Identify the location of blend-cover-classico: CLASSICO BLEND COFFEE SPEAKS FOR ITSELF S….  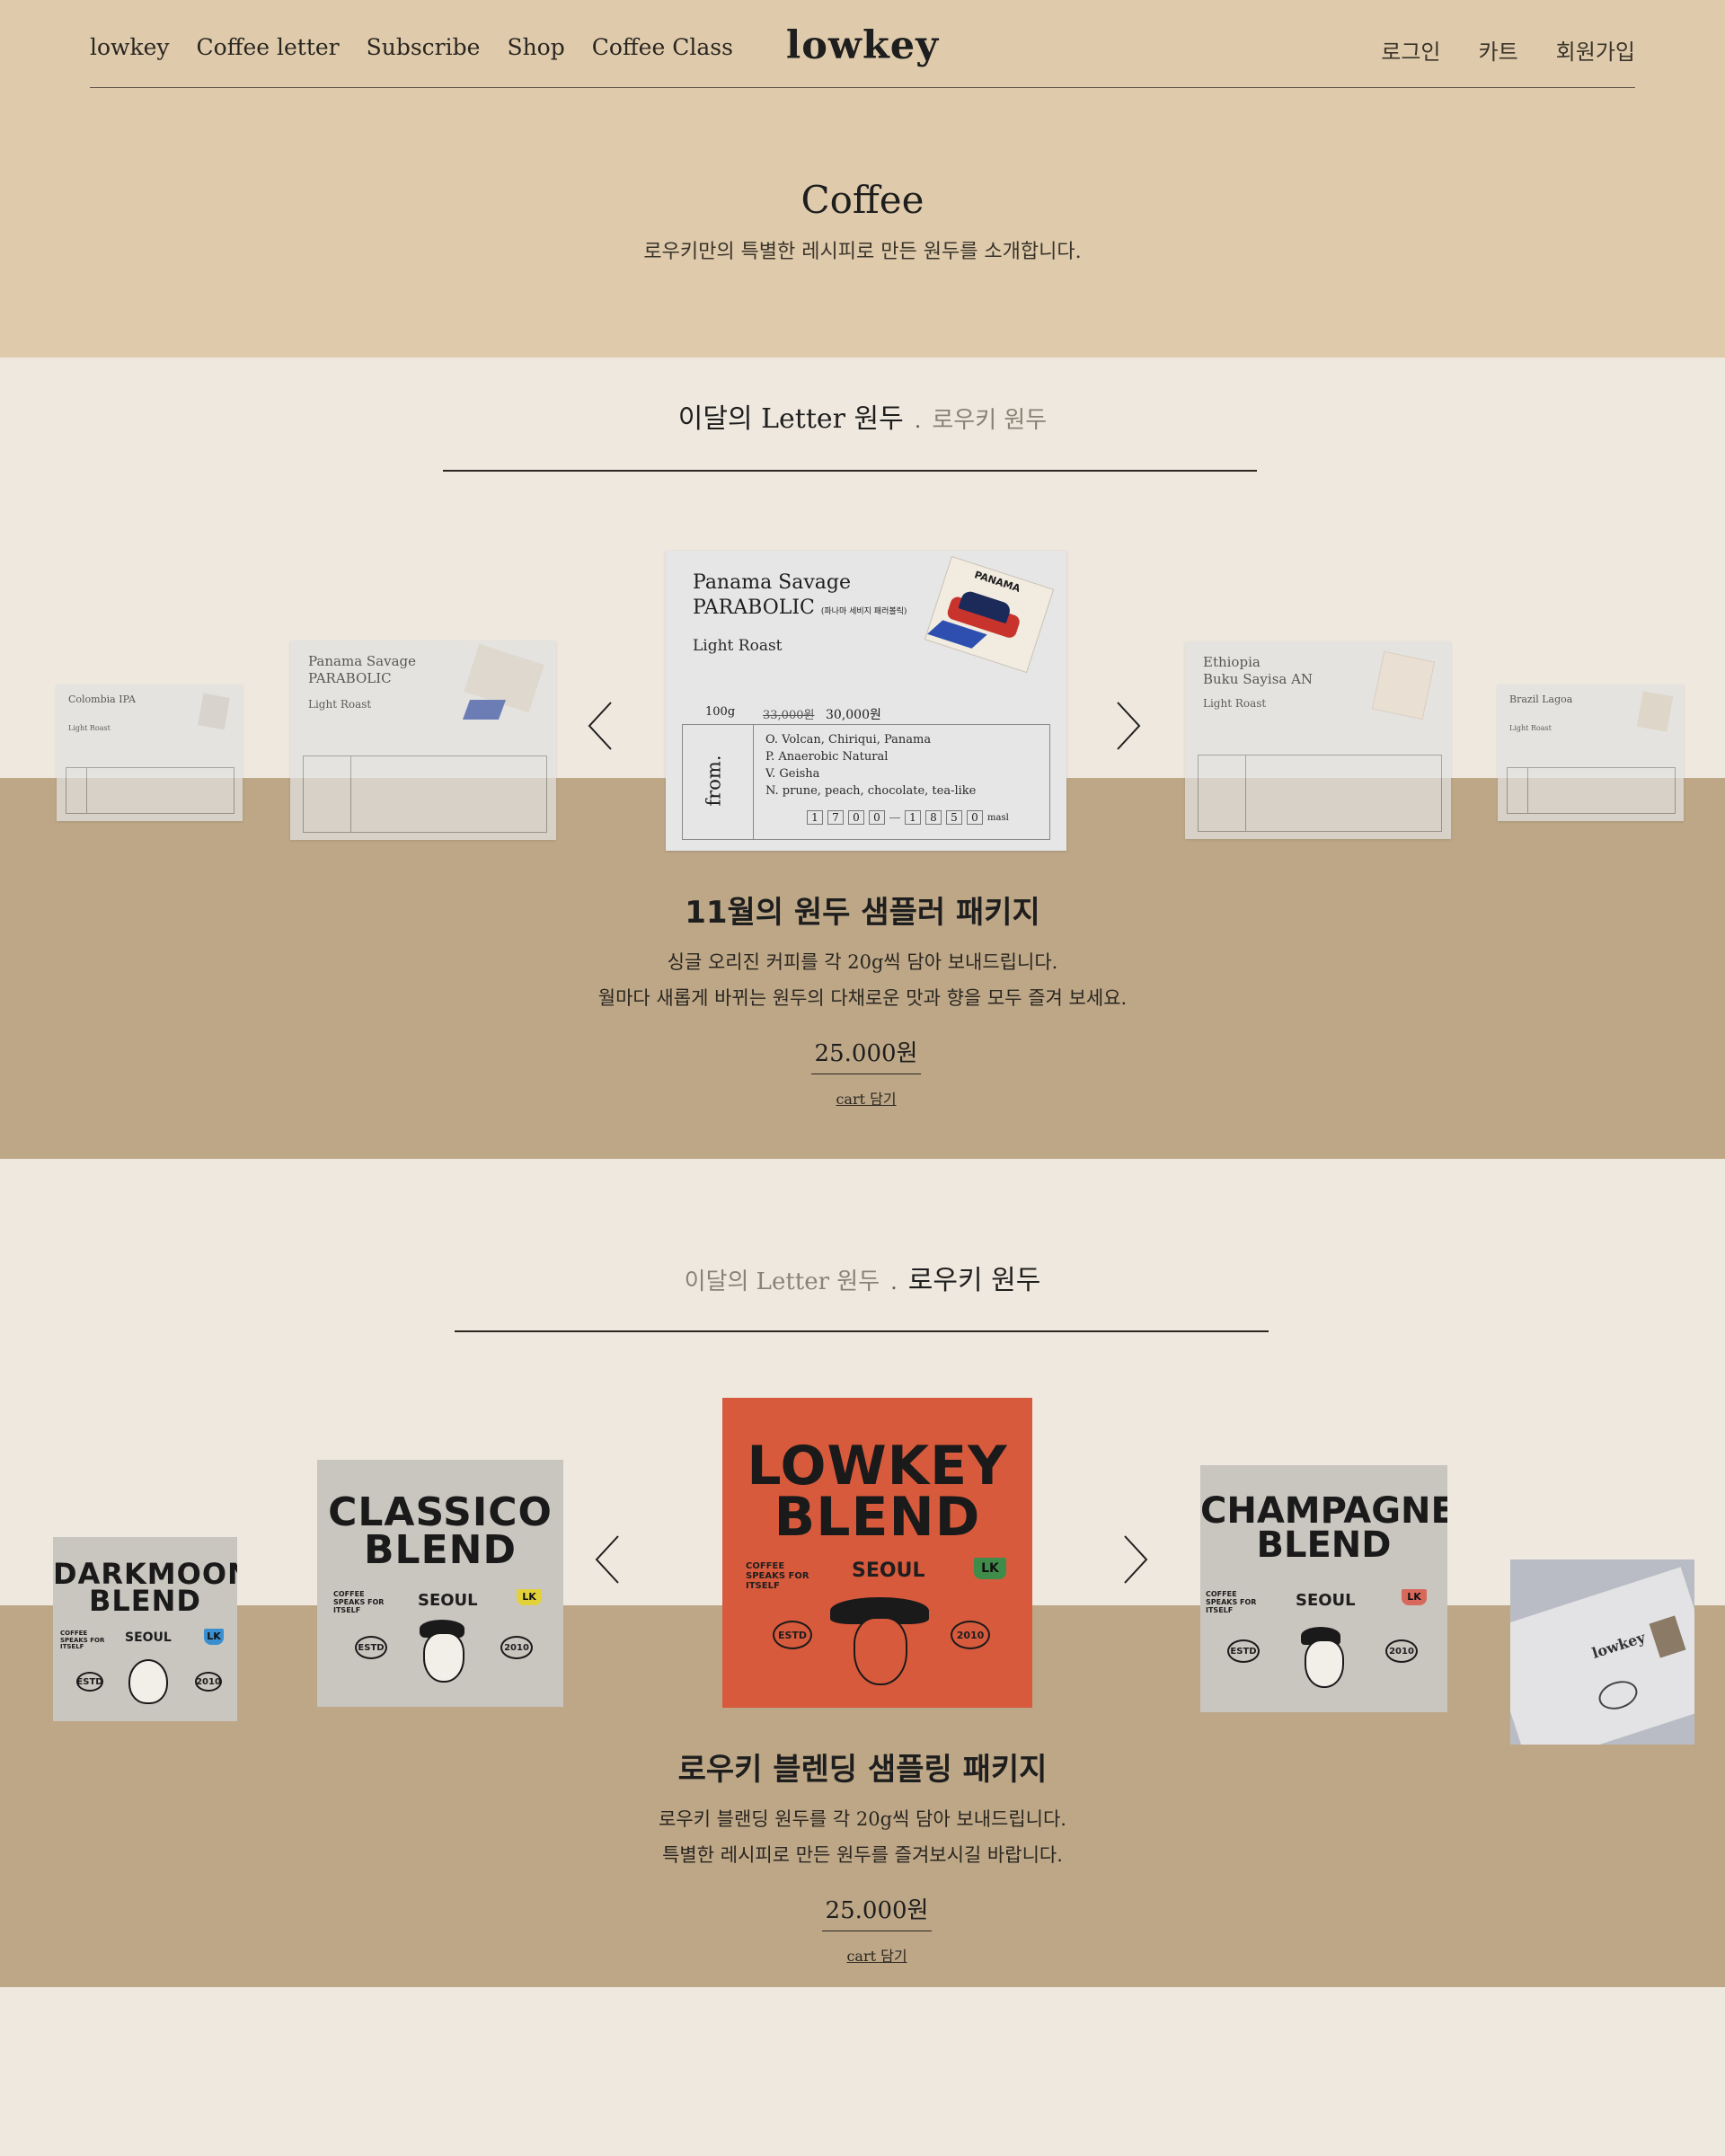
(440, 1583).